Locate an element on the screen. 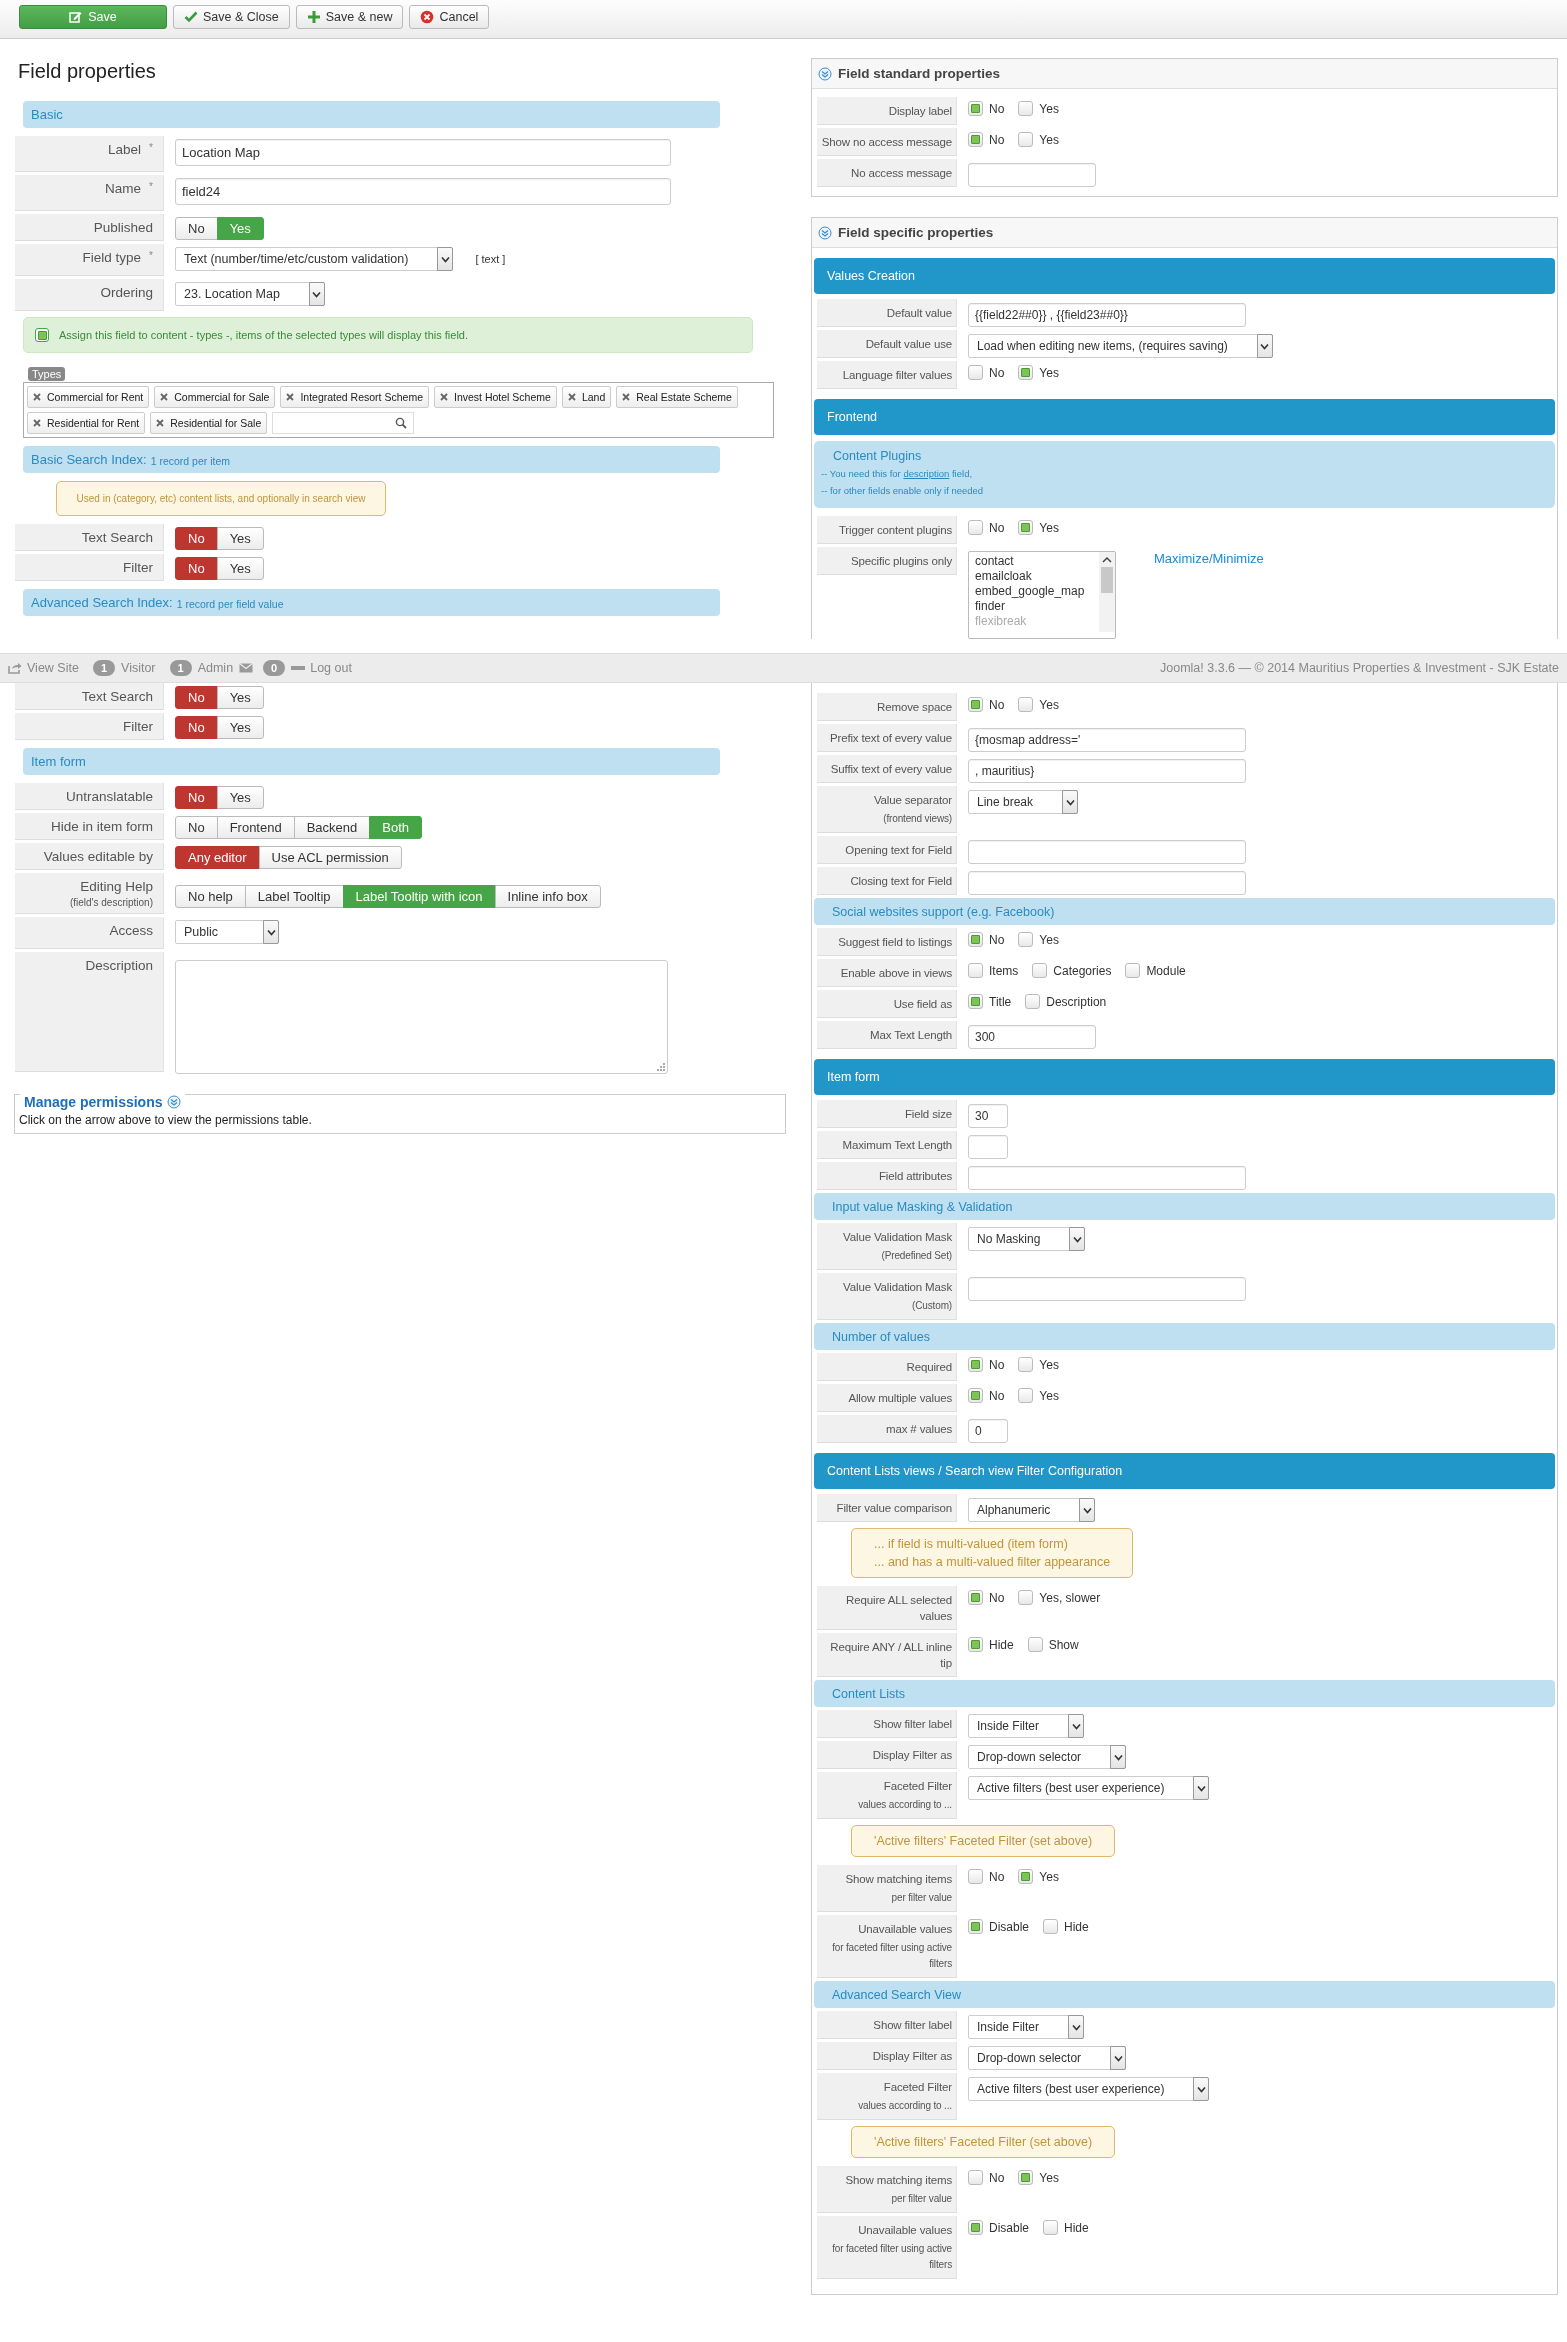 The height and width of the screenshot is (2342, 1567). toggle-button: No help is located at coordinates (210, 896).